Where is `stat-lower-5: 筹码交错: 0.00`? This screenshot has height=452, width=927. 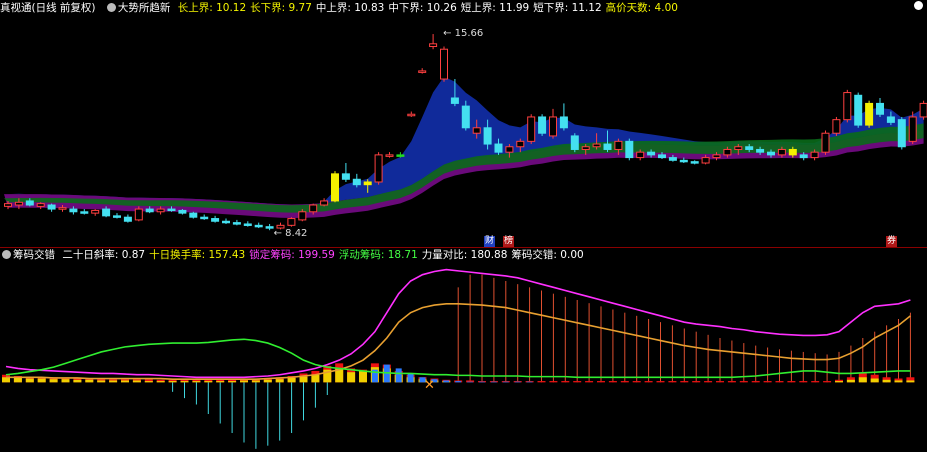
stat-lower-5: 筹码交错: 0.00 is located at coordinates (547, 255).